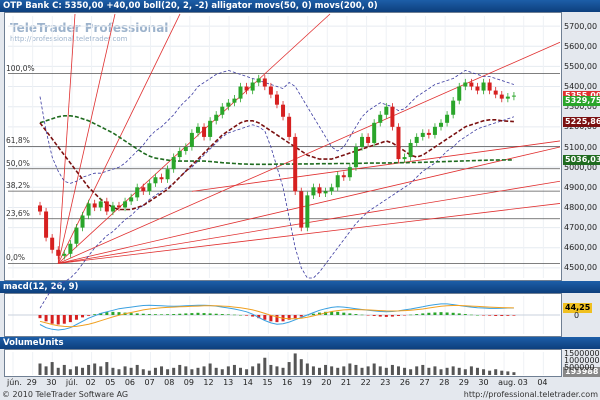 The height and width of the screenshot is (400, 600). What do you see at coordinates (581, 46) in the screenshot?
I see `price-tick-label: 5600,00` at bounding box center [581, 46].